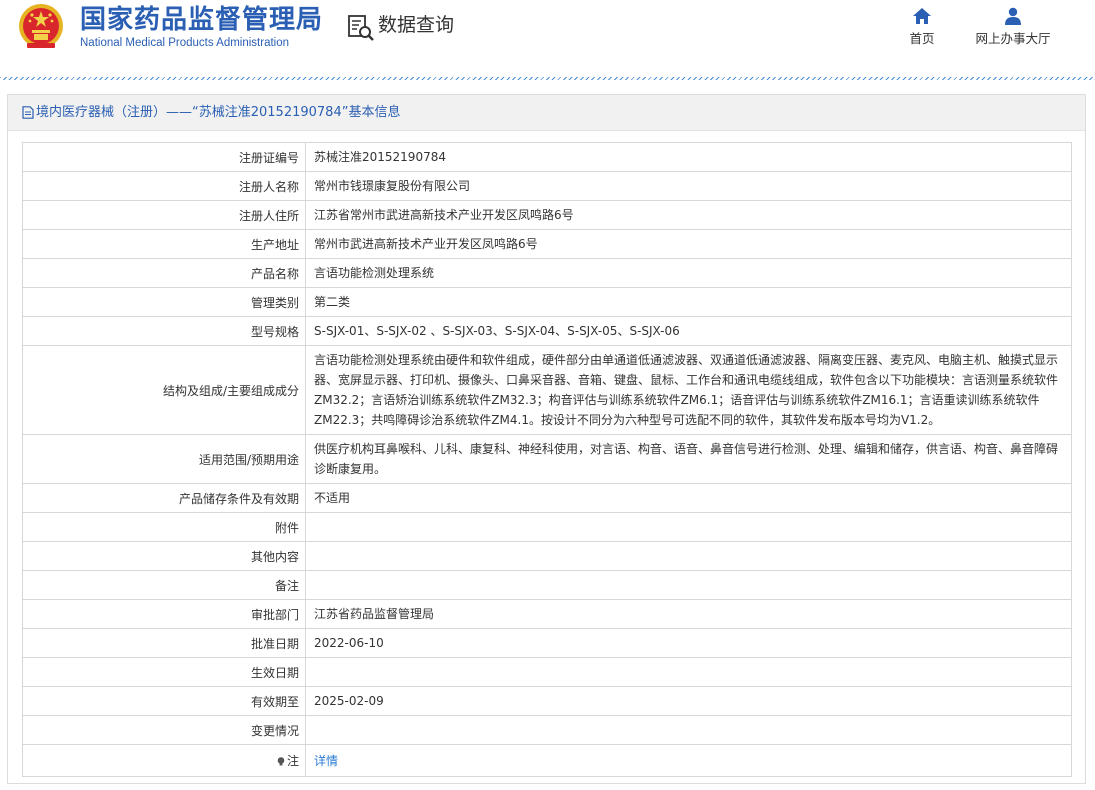  I want to click on row-label: 适用范围/预期用途, so click(164, 459).